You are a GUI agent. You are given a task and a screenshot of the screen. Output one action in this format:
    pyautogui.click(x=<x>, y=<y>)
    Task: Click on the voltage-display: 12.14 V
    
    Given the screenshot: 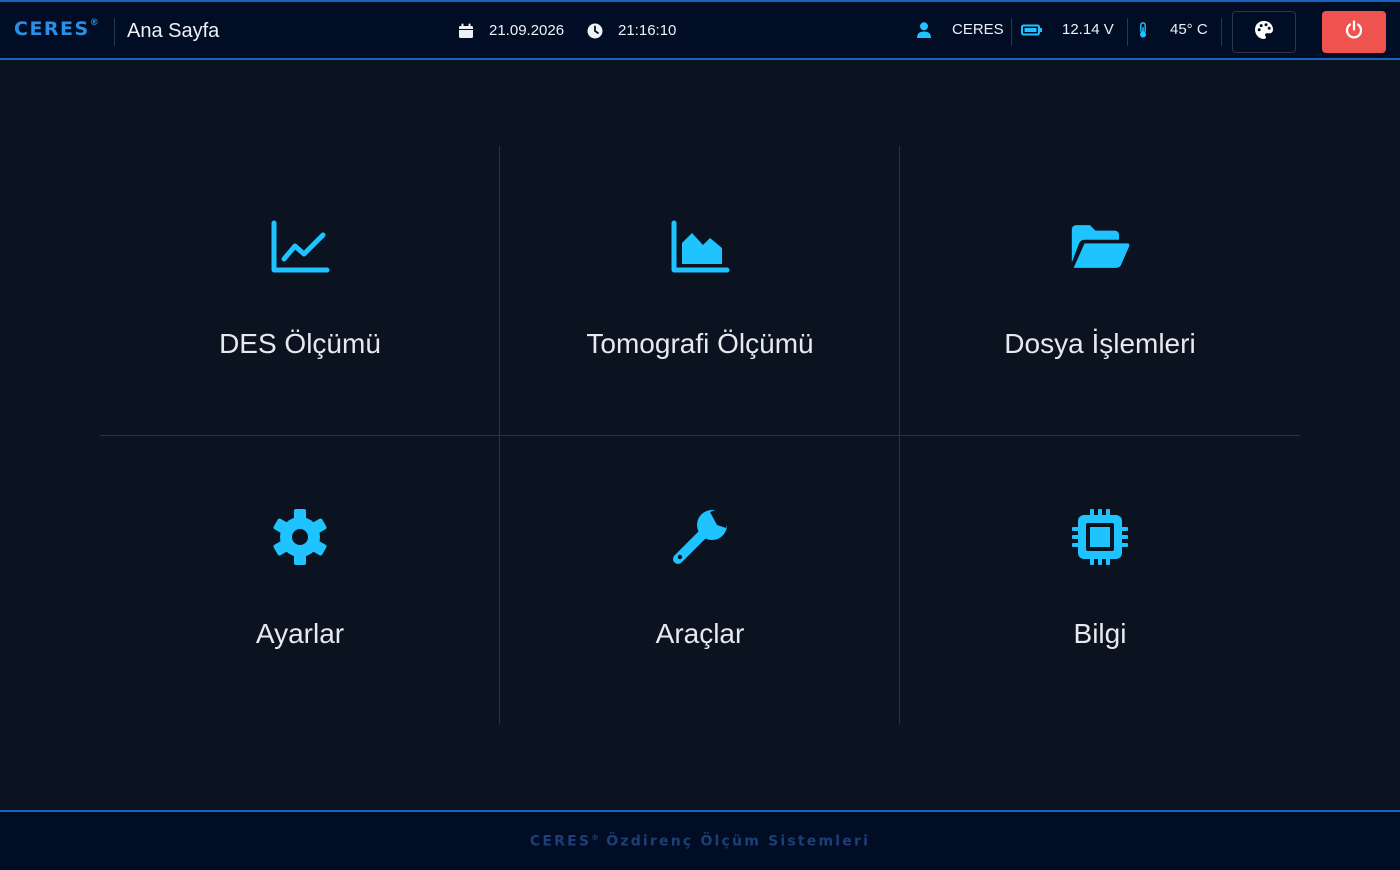 What is the action you would take?
    pyautogui.click(x=1067, y=29)
    